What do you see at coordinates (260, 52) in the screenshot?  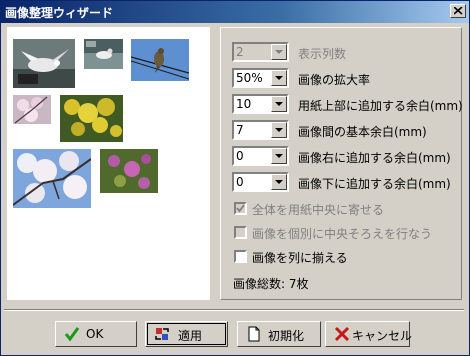 I see `column-count-select: 2` at bounding box center [260, 52].